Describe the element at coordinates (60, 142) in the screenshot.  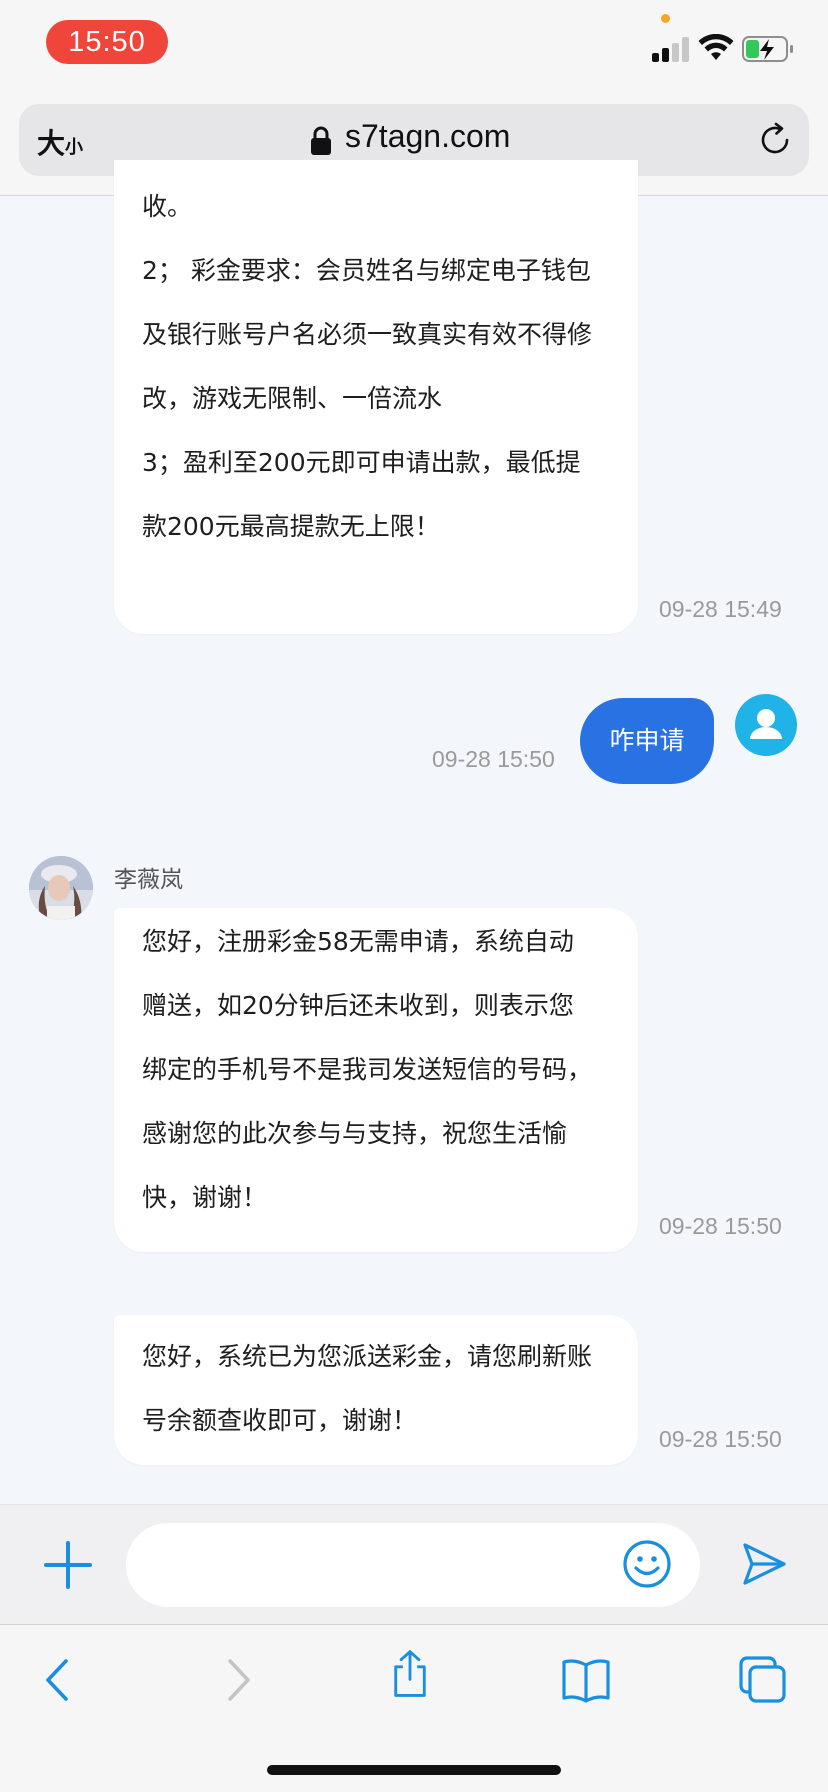
I see `text-size-button: 大小` at that location.